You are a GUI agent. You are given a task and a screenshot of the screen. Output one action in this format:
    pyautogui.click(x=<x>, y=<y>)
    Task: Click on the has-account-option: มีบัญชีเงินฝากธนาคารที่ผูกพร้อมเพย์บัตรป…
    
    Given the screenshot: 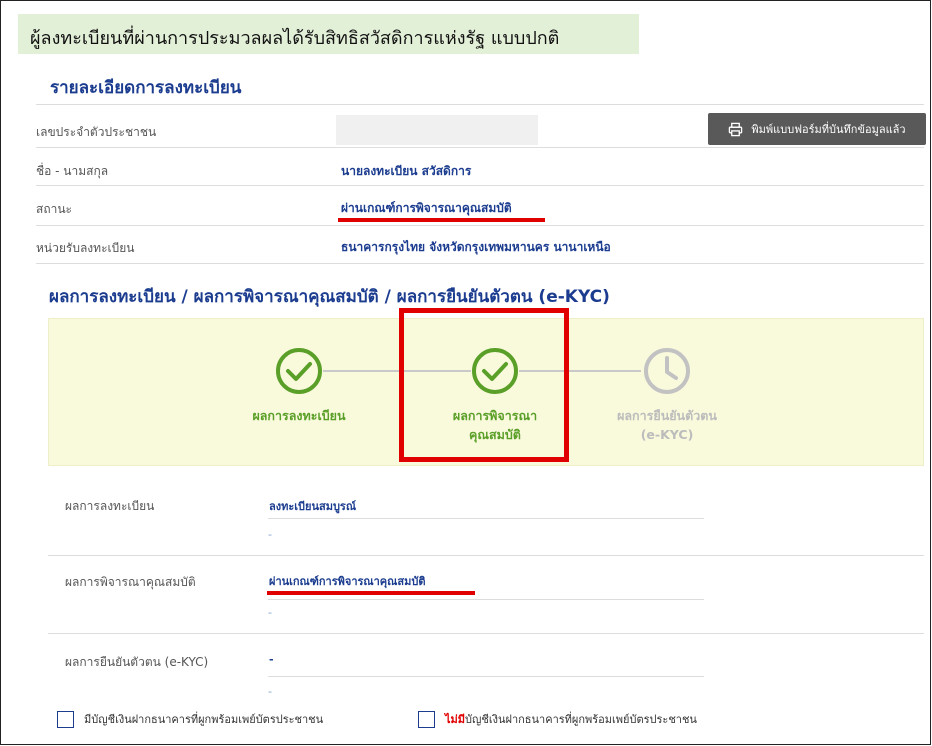 What is the action you would take?
    pyautogui.click(x=190, y=719)
    